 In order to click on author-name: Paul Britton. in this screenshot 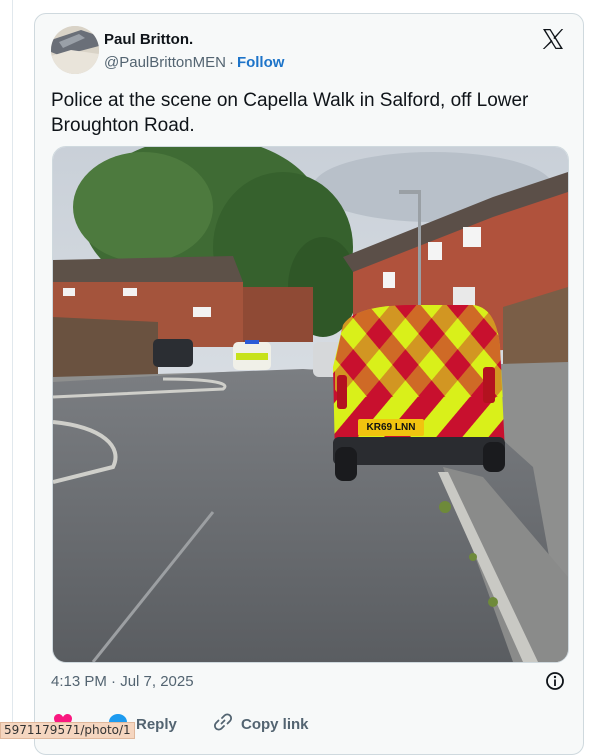, I will do `click(148, 39)`.